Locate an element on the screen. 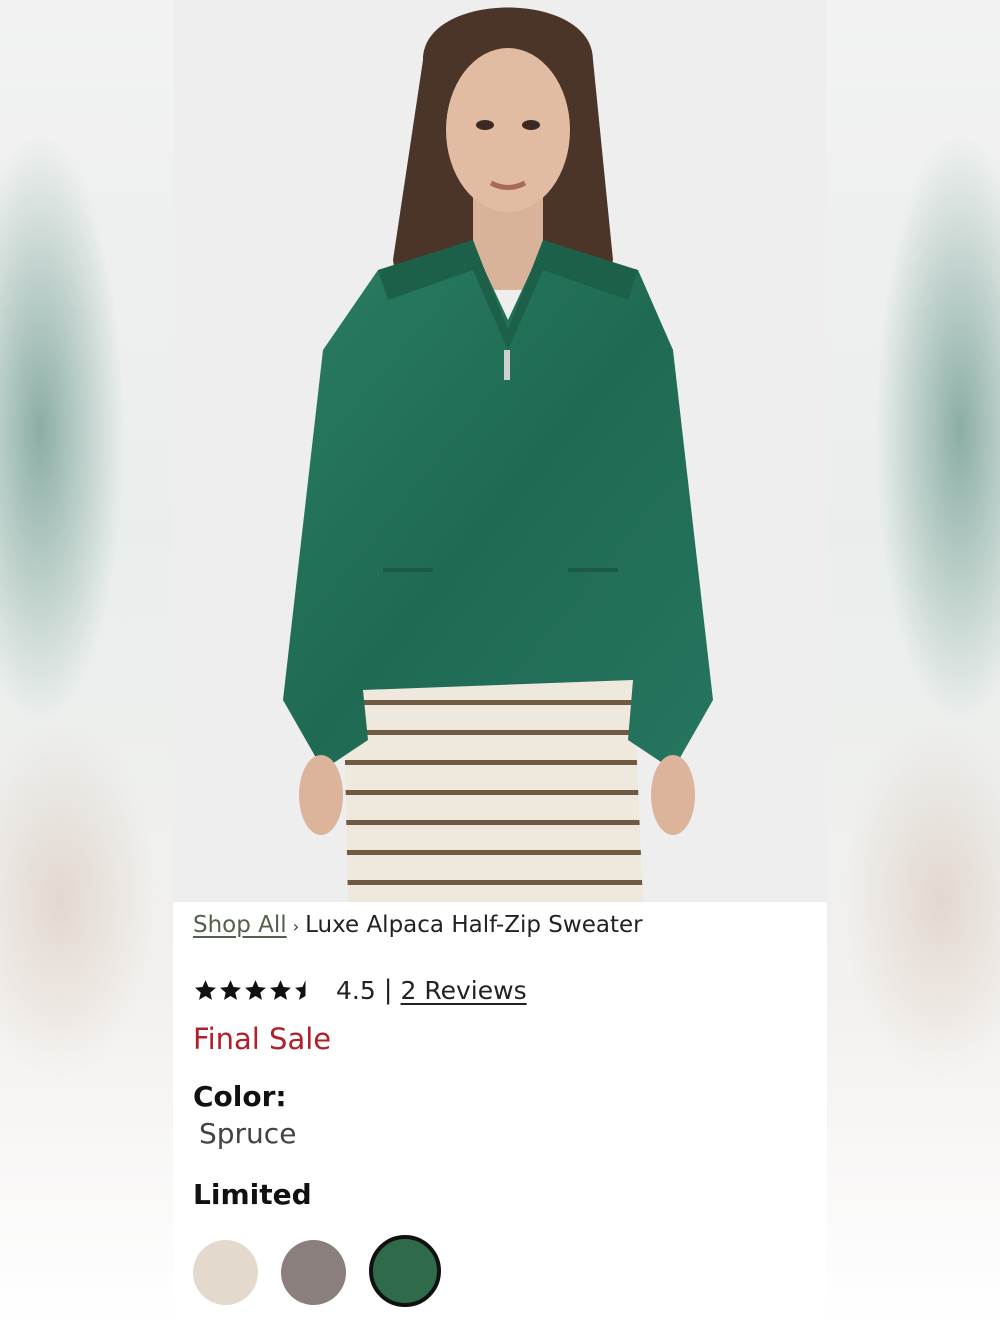 The height and width of the screenshot is (1330, 1000). breadcrumb: Shop All › Luxe Alpaca Half-Zip Sweater is located at coordinates (418, 925).